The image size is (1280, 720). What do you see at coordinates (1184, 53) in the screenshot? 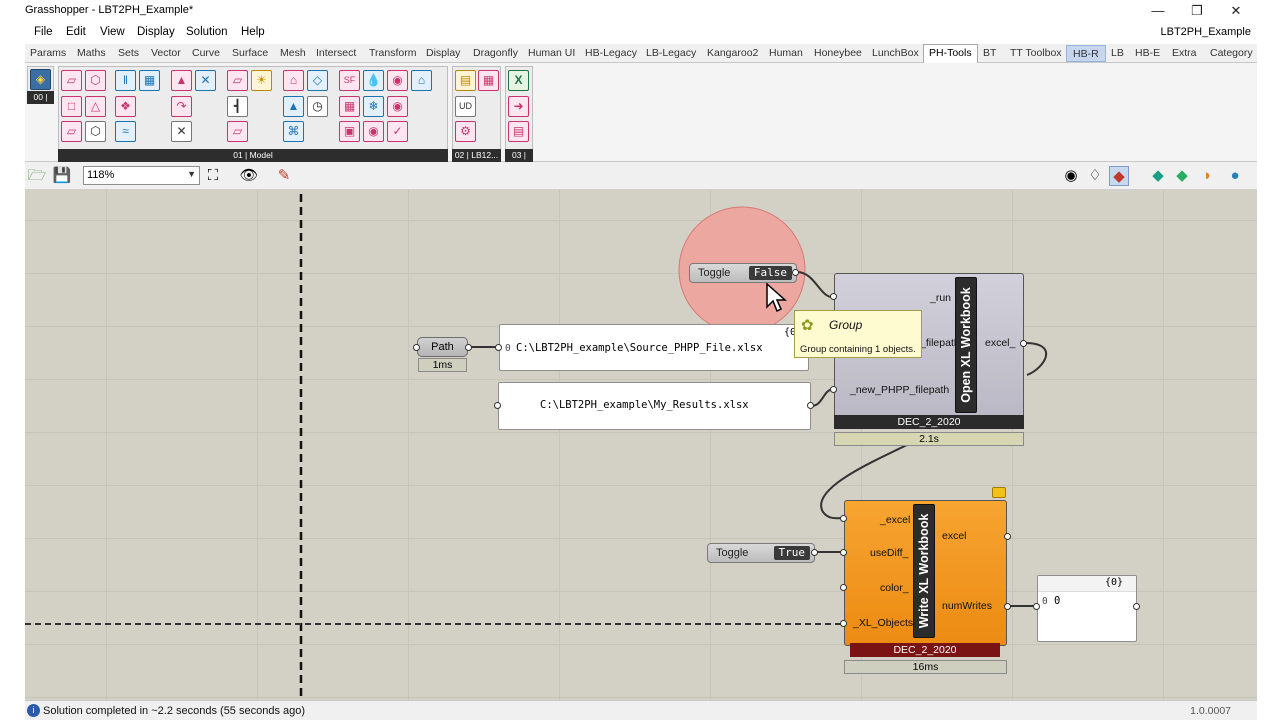
I see `tab-extra: Extra` at bounding box center [1184, 53].